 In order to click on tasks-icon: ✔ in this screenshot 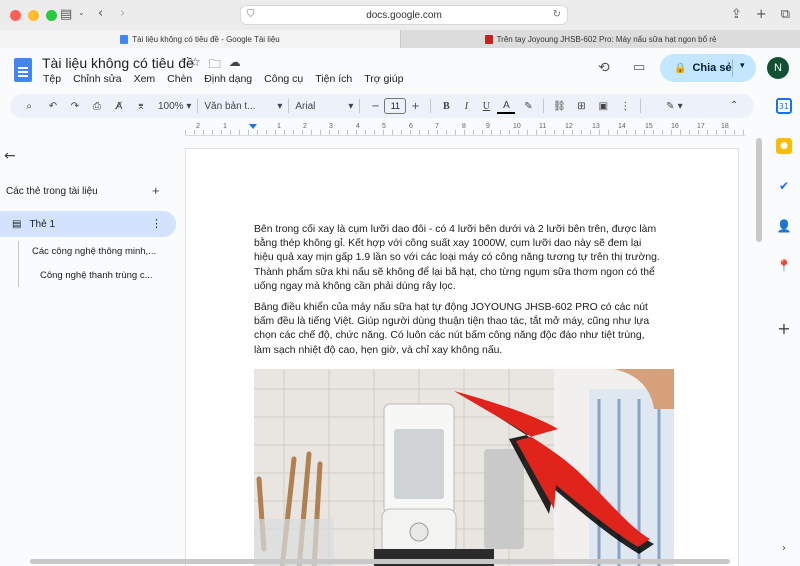, I will do `click(784, 186)`.